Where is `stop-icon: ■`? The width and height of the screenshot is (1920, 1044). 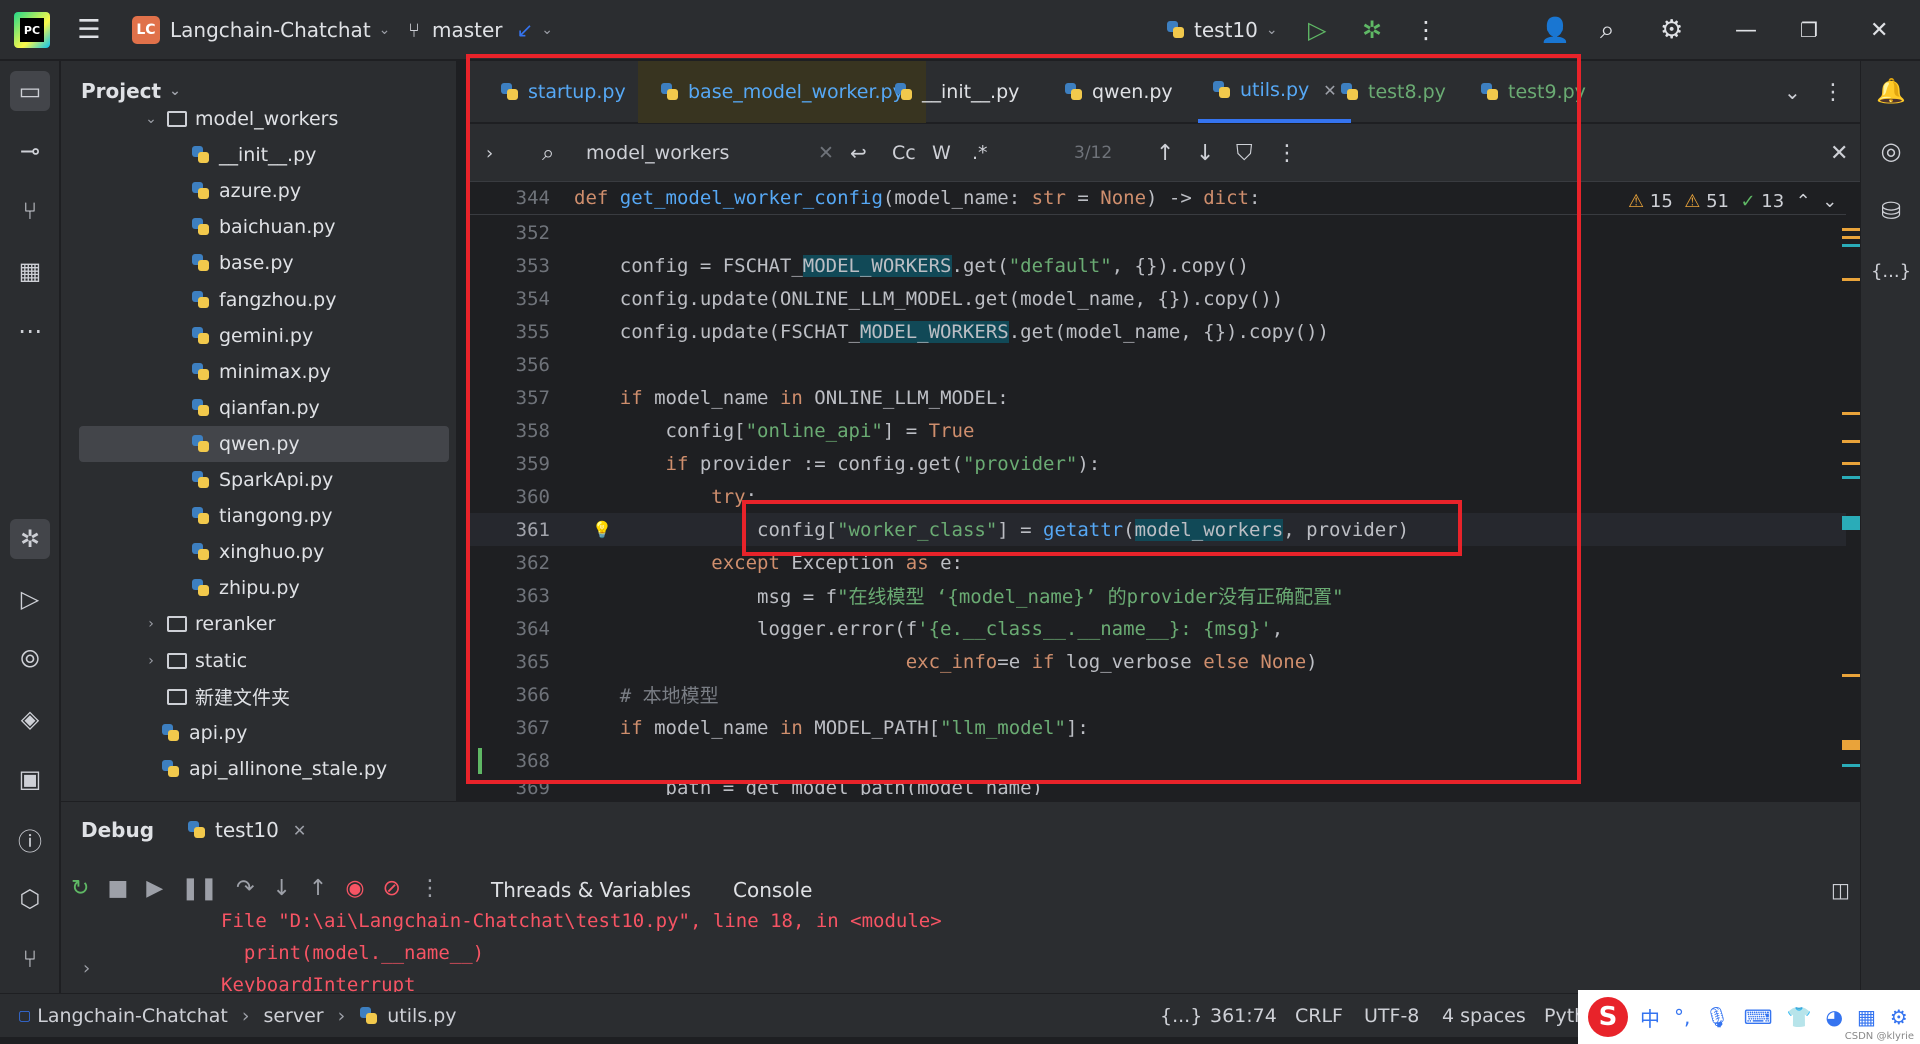
stop-icon: ■ is located at coordinates (117, 888).